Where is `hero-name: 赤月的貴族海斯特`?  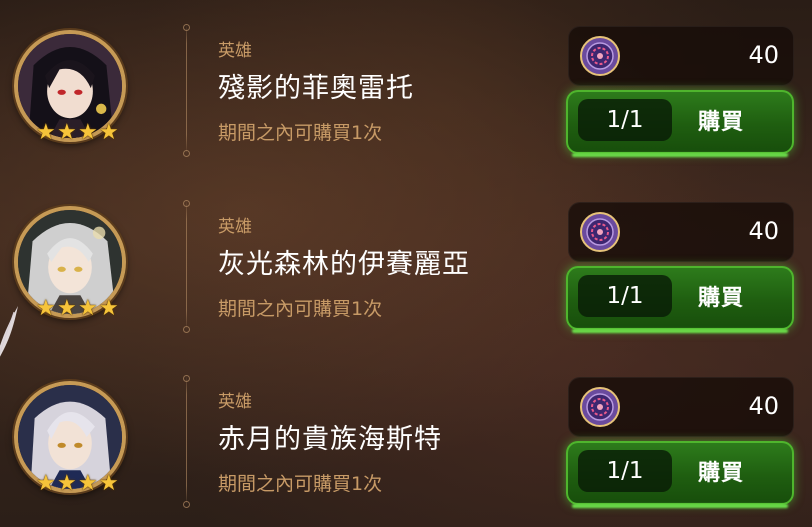 hero-name: 赤月的貴族海斯特 is located at coordinates (330, 439).